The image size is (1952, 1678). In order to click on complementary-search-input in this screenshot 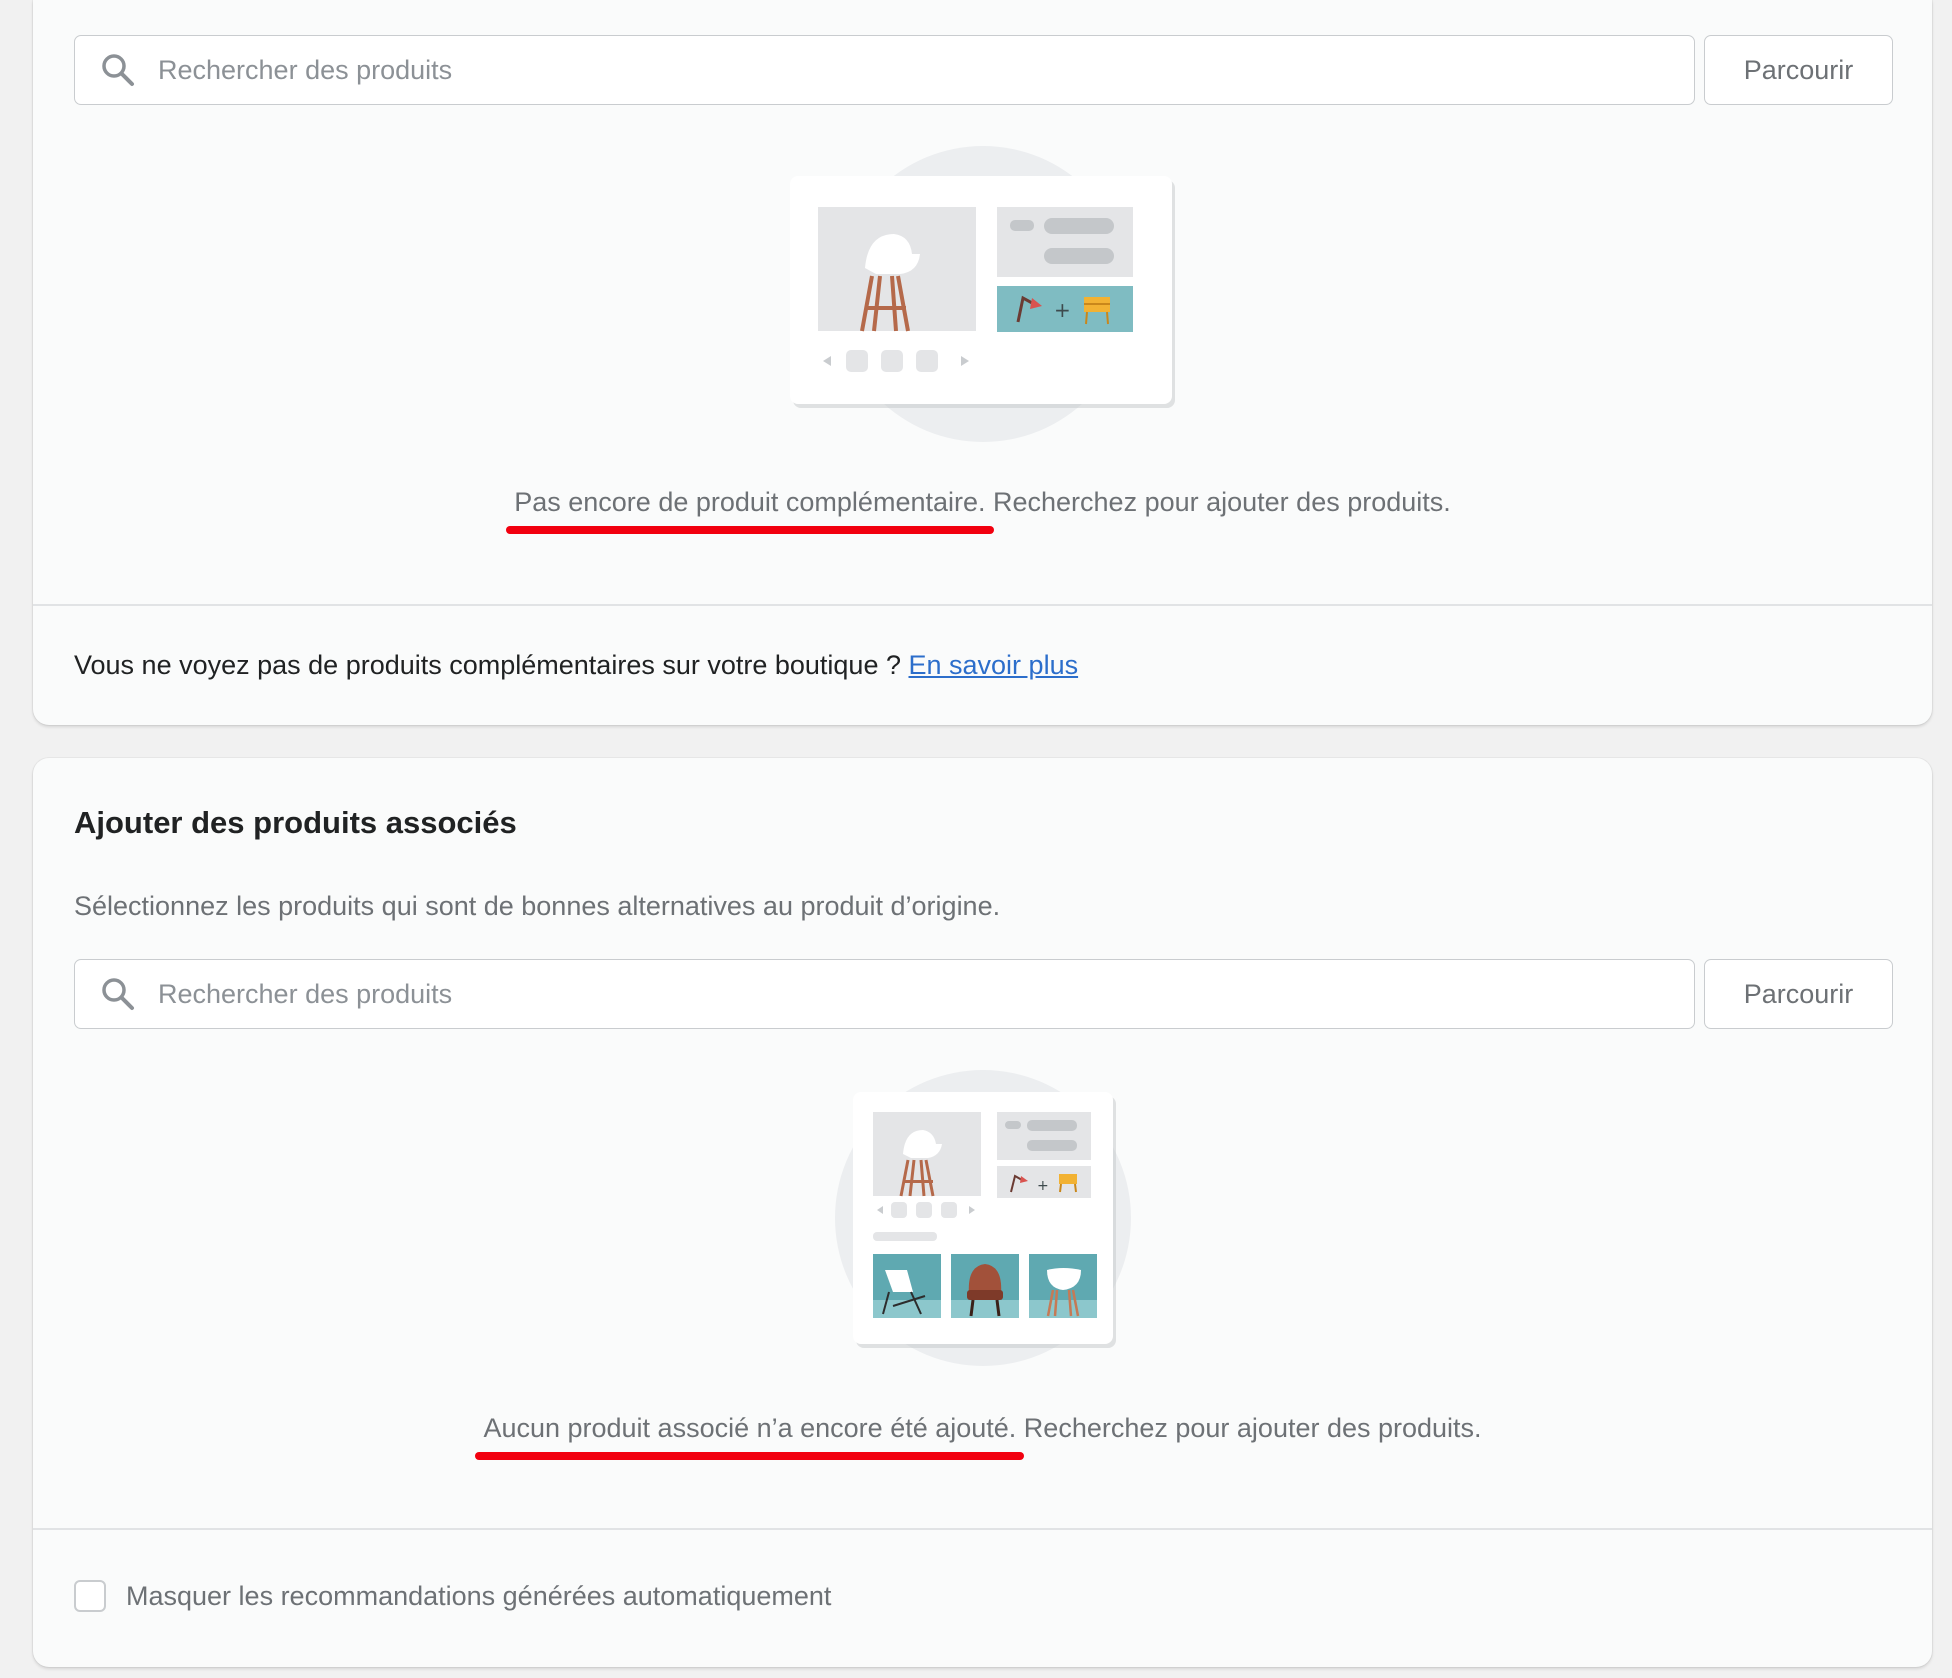, I will do `click(925, 70)`.